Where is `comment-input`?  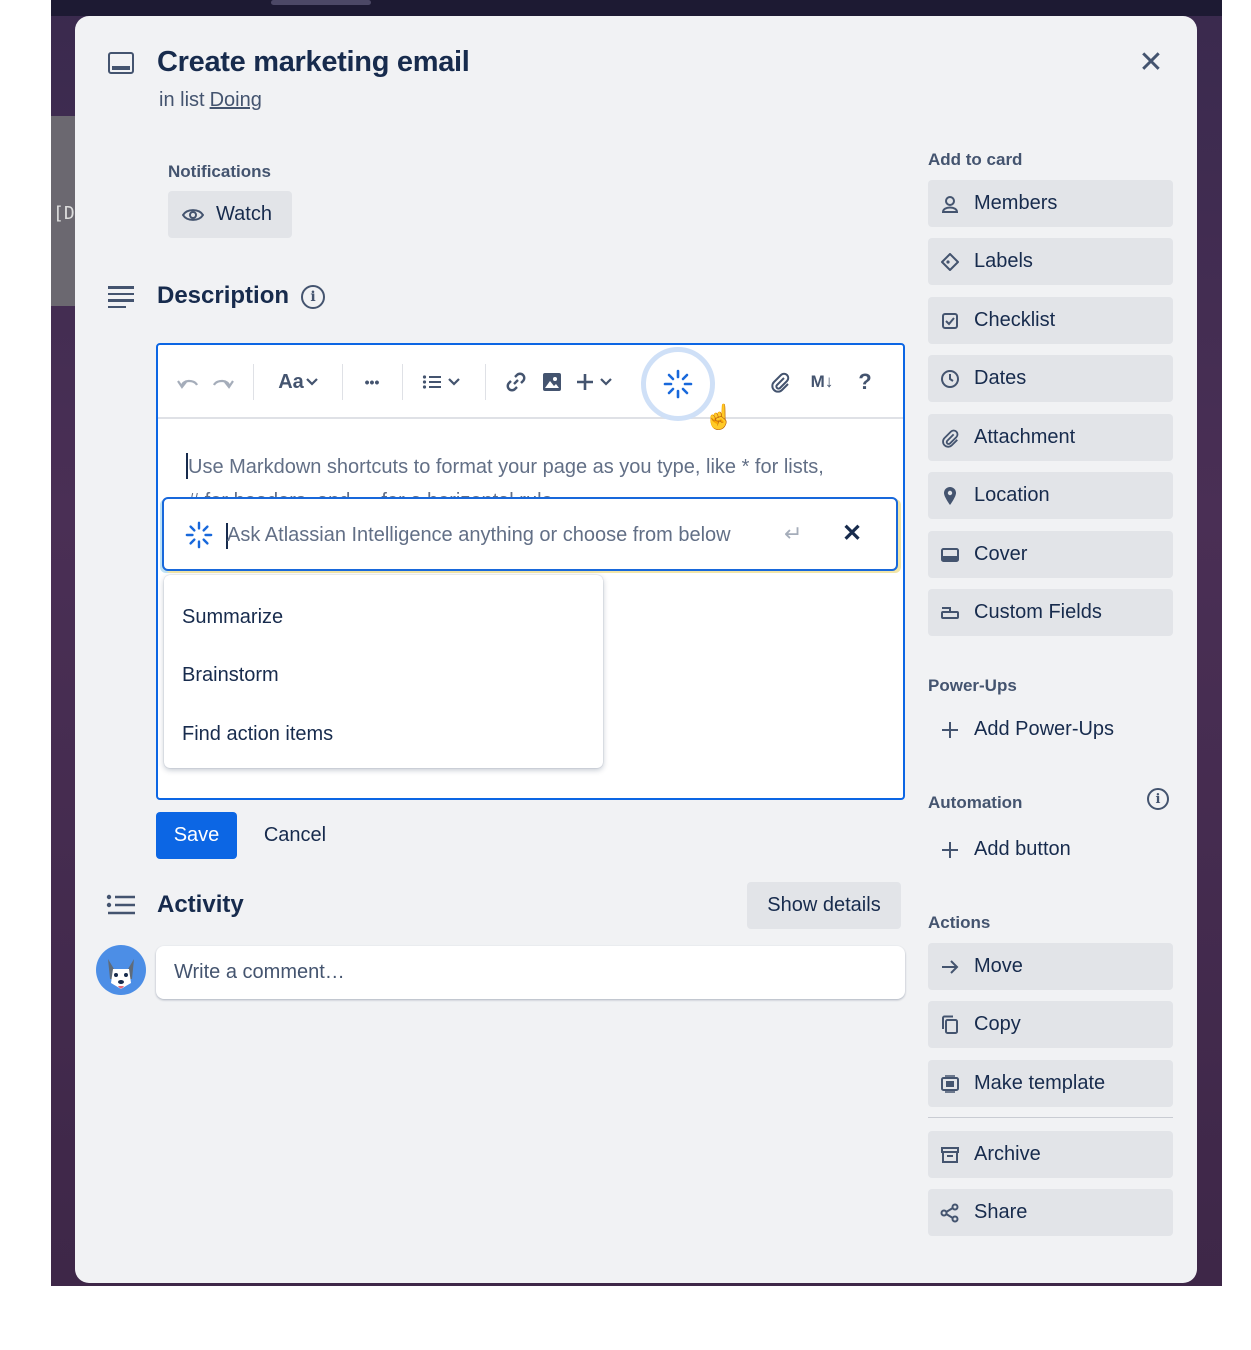 comment-input is located at coordinates (530, 972).